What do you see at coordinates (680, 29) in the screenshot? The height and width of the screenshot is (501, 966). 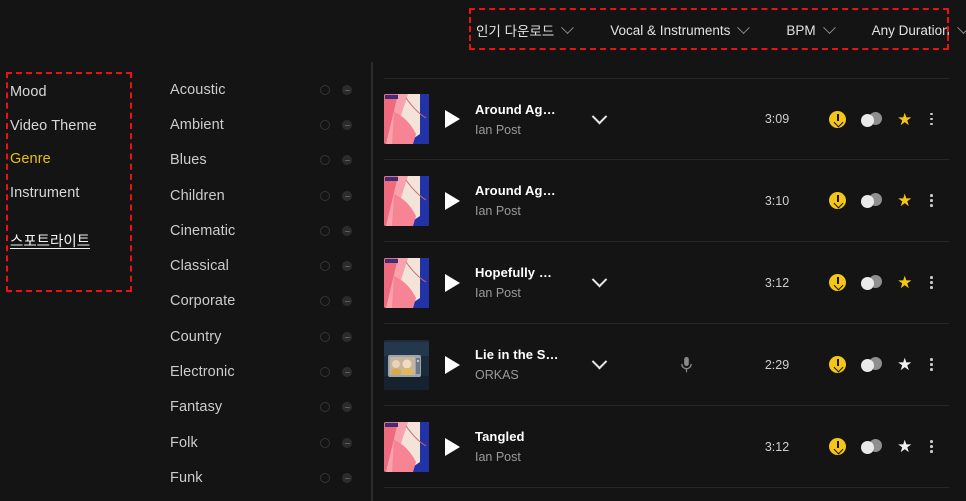 I see `filter-vocal-instruments: Vocal & Instruments` at bounding box center [680, 29].